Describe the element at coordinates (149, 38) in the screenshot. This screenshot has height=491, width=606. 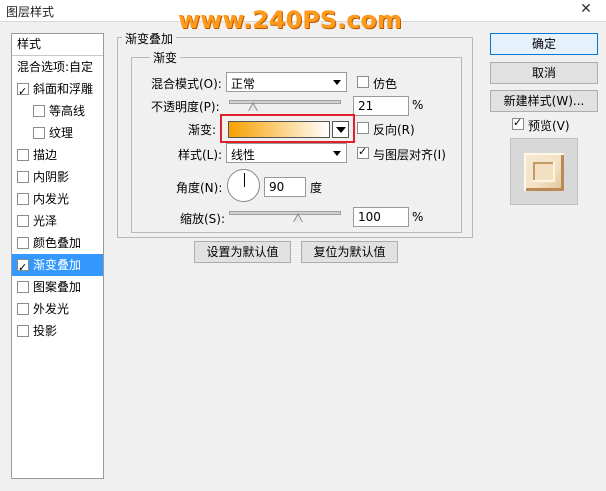
I see `group-title: 渐变叠加` at that location.